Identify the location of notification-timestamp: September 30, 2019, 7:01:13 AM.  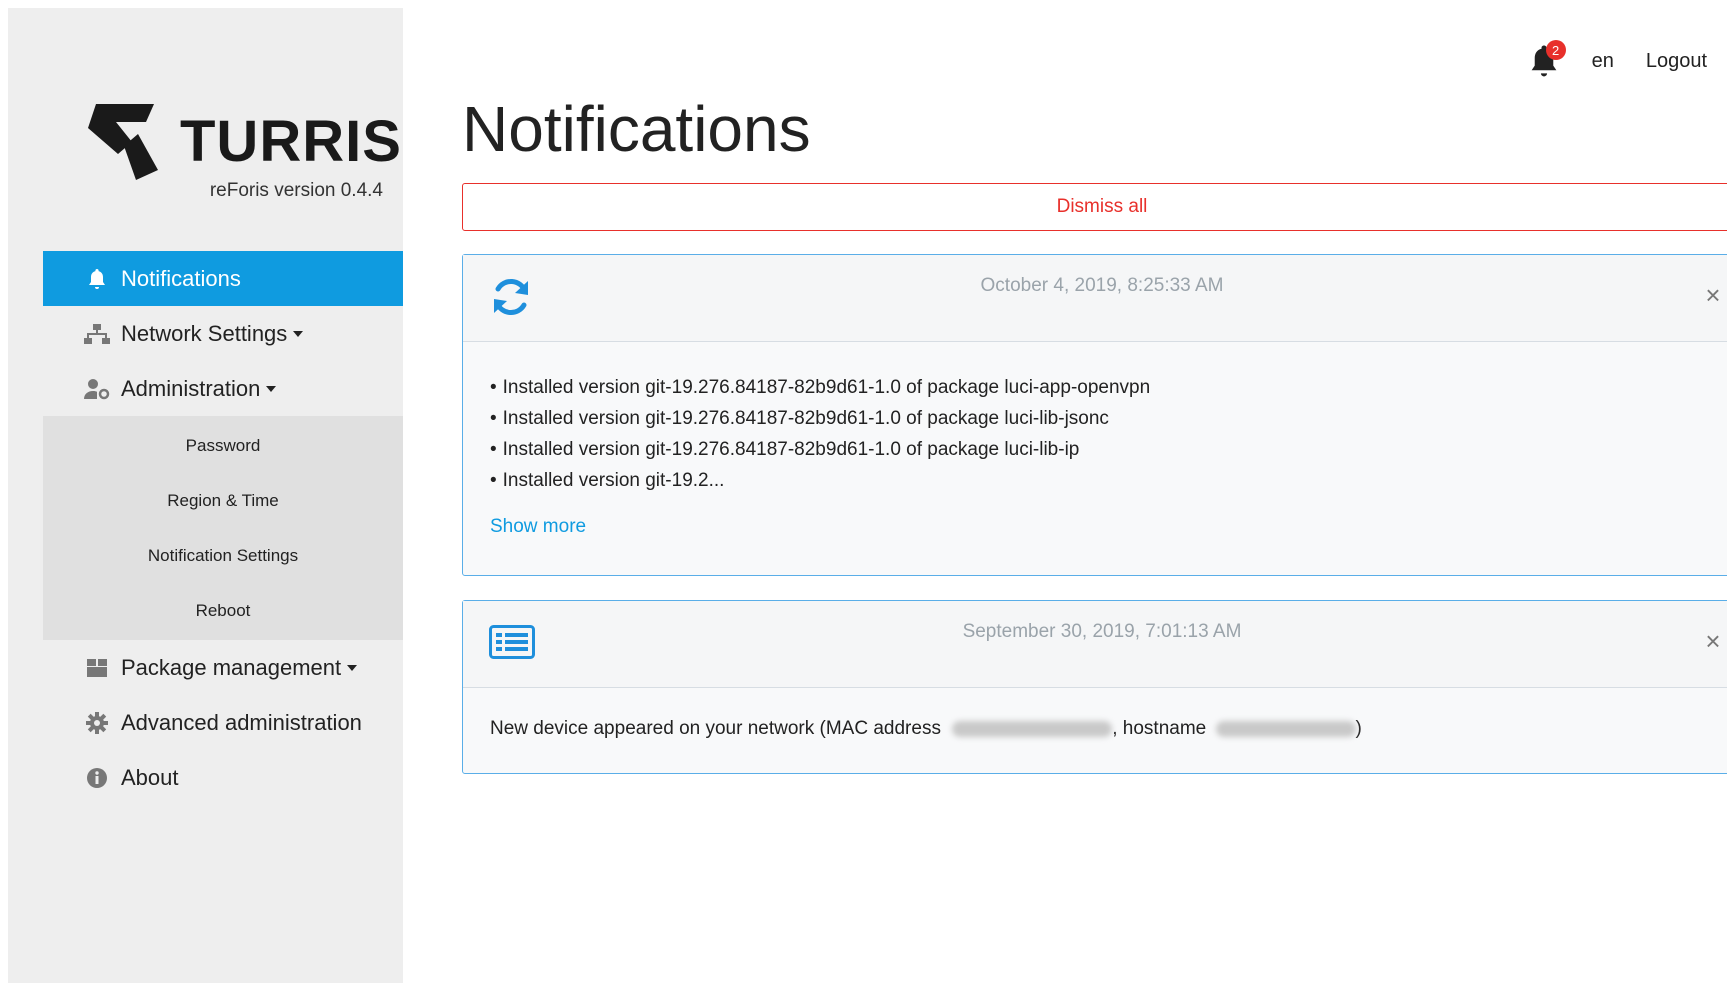
(1102, 631).